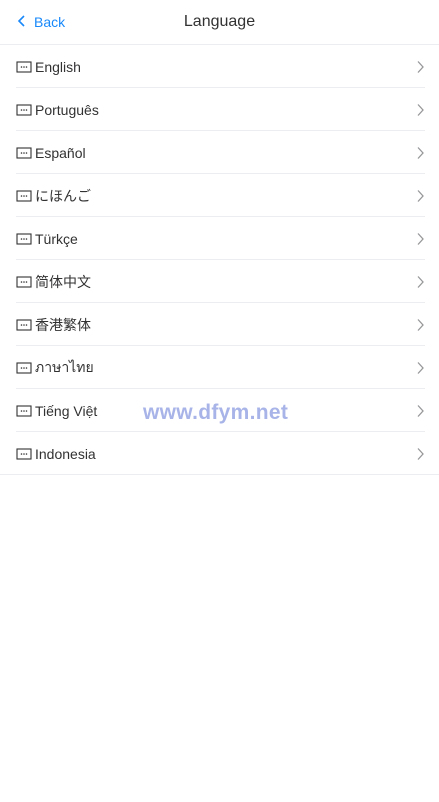 This screenshot has height=802, width=439. Describe the element at coordinates (22, 22) in the screenshot. I see `chevron-left-icon` at that location.